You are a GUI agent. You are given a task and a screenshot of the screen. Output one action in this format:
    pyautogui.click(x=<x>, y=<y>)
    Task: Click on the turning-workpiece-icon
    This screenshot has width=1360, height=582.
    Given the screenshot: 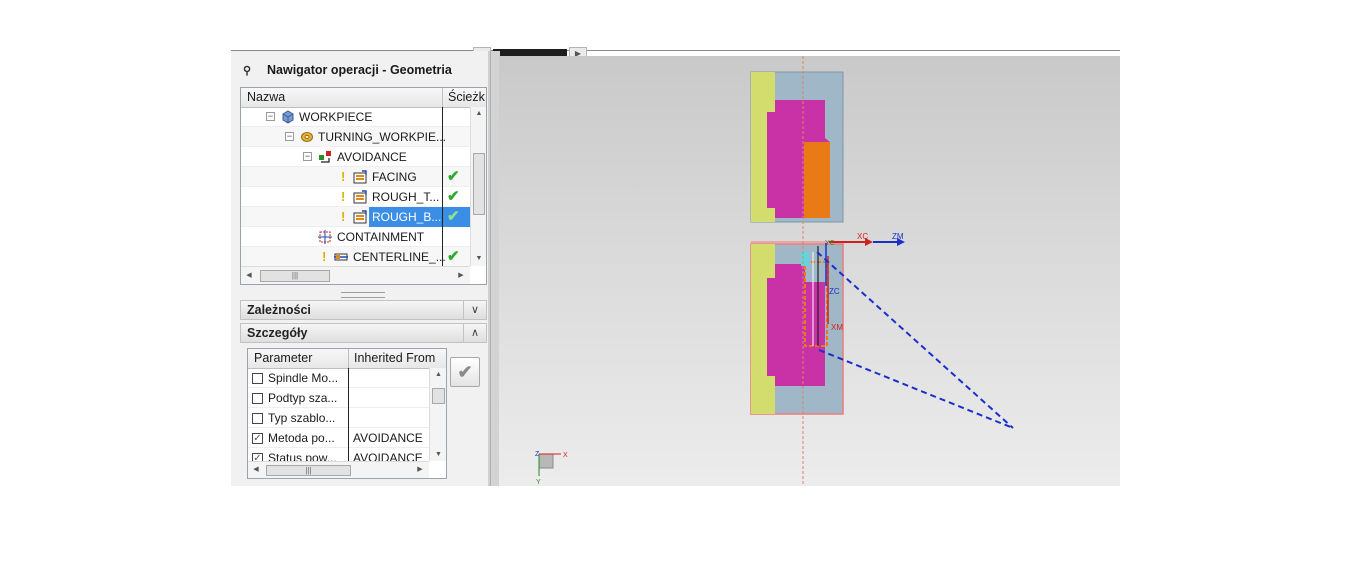 What is the action you would take?
    pyautogui.click(x=307, y=137)
    